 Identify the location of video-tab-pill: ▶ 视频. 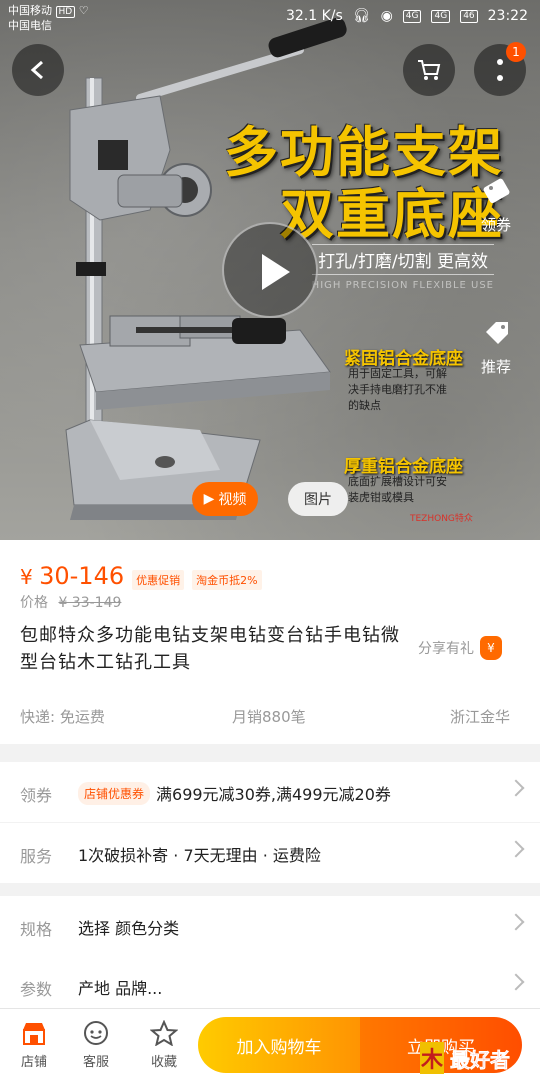
(225, 499).